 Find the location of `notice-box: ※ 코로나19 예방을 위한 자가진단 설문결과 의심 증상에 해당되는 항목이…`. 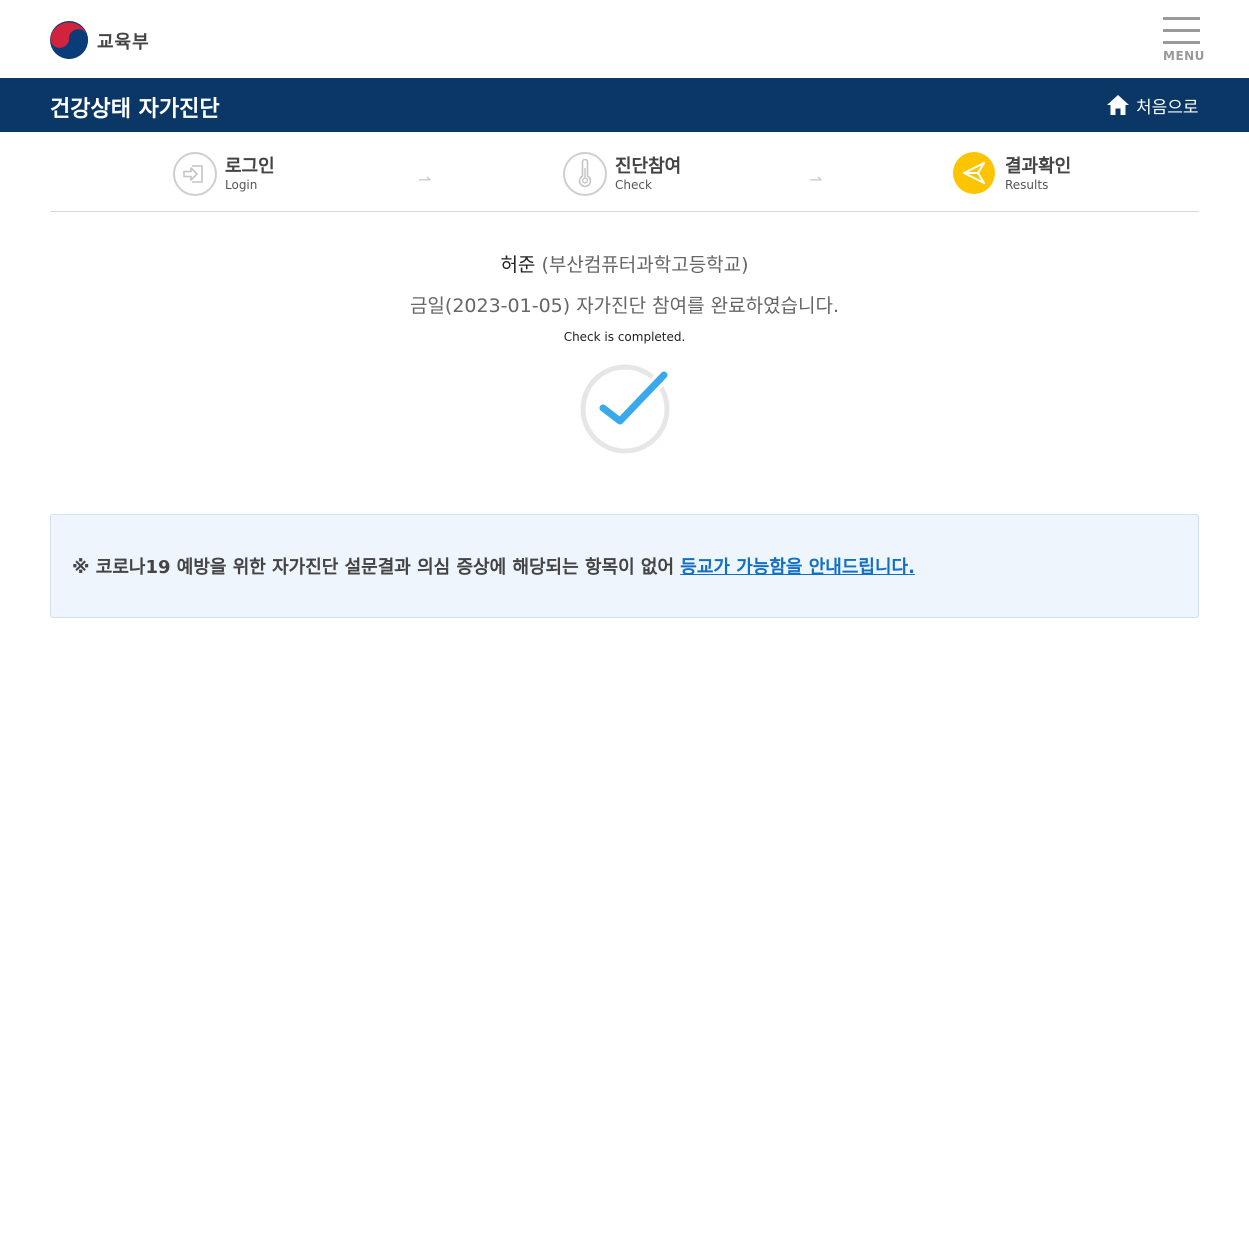

notice-box: ※ 코로나19 예방을 위한 자가진단 설문결과 의심 증상에 해당되는 항목이… is located at coordinates (624, 566).